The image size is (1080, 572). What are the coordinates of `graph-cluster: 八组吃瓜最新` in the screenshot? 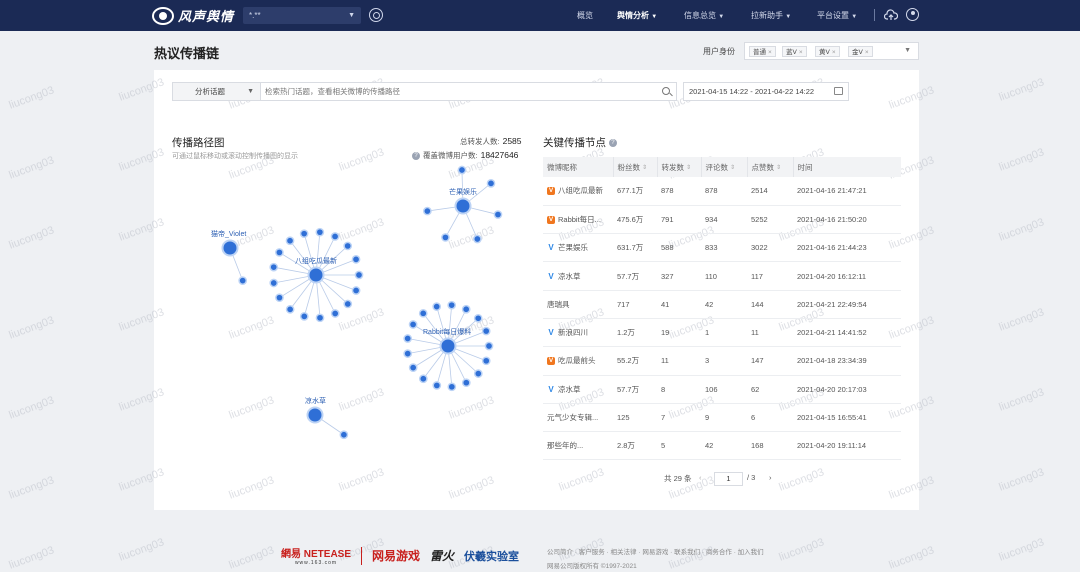 It's located at (316, 275).